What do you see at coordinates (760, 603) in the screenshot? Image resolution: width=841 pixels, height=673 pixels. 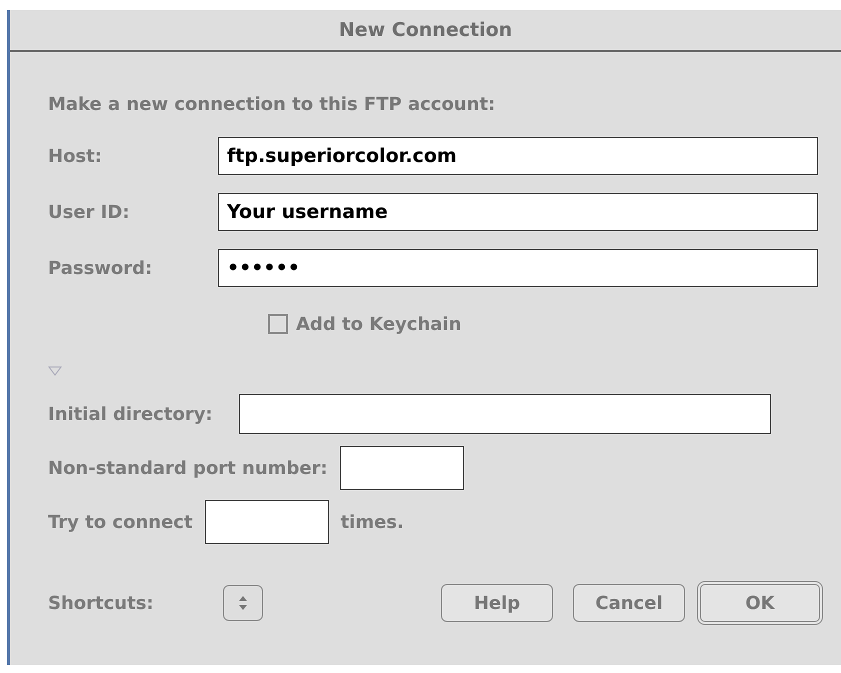 I see `default-button: OK` at bounding box center [760, 603].